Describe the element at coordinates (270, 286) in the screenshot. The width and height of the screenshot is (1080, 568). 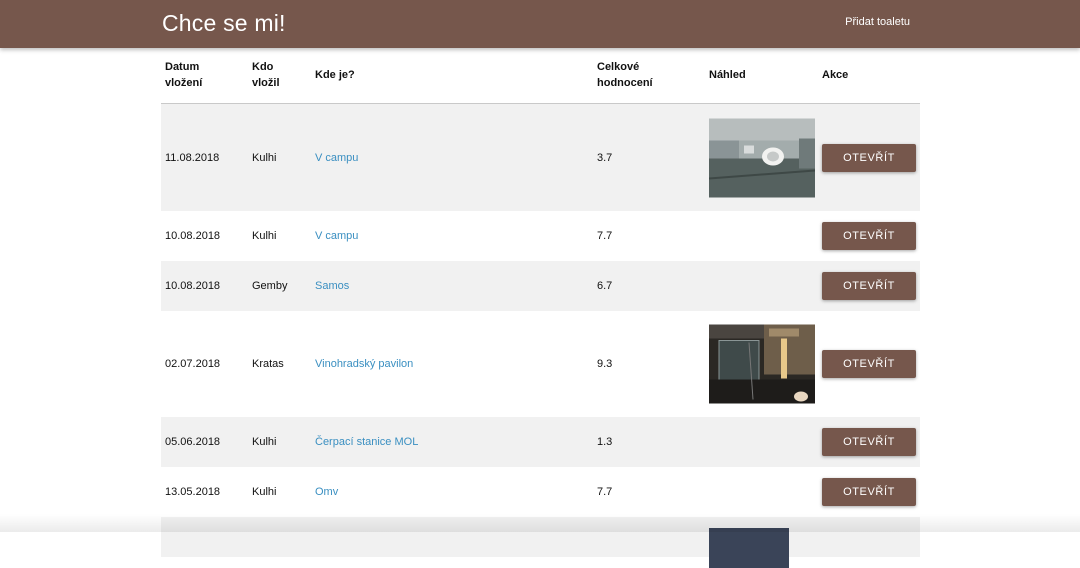
I see `row-user: Gemby` at that location.